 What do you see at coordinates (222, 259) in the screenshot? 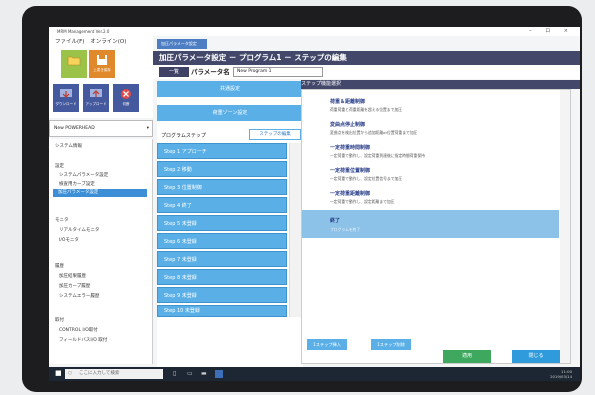
I see `step-item: Step 7 未登録` at bounding box center [222, 259].